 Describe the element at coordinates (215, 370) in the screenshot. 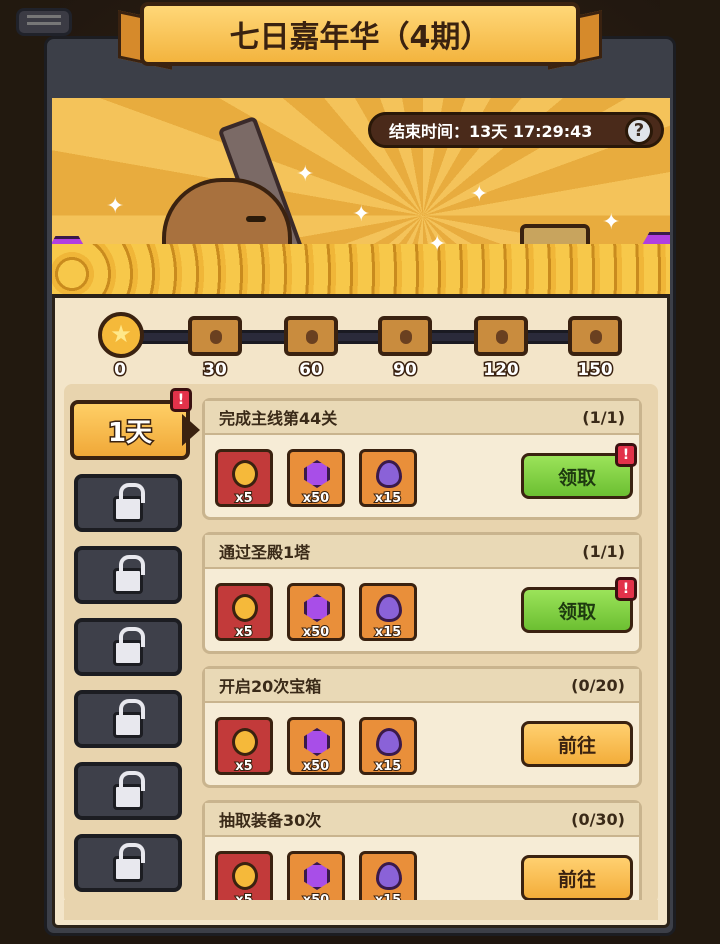

I see `milestone-label: 30` at that location.